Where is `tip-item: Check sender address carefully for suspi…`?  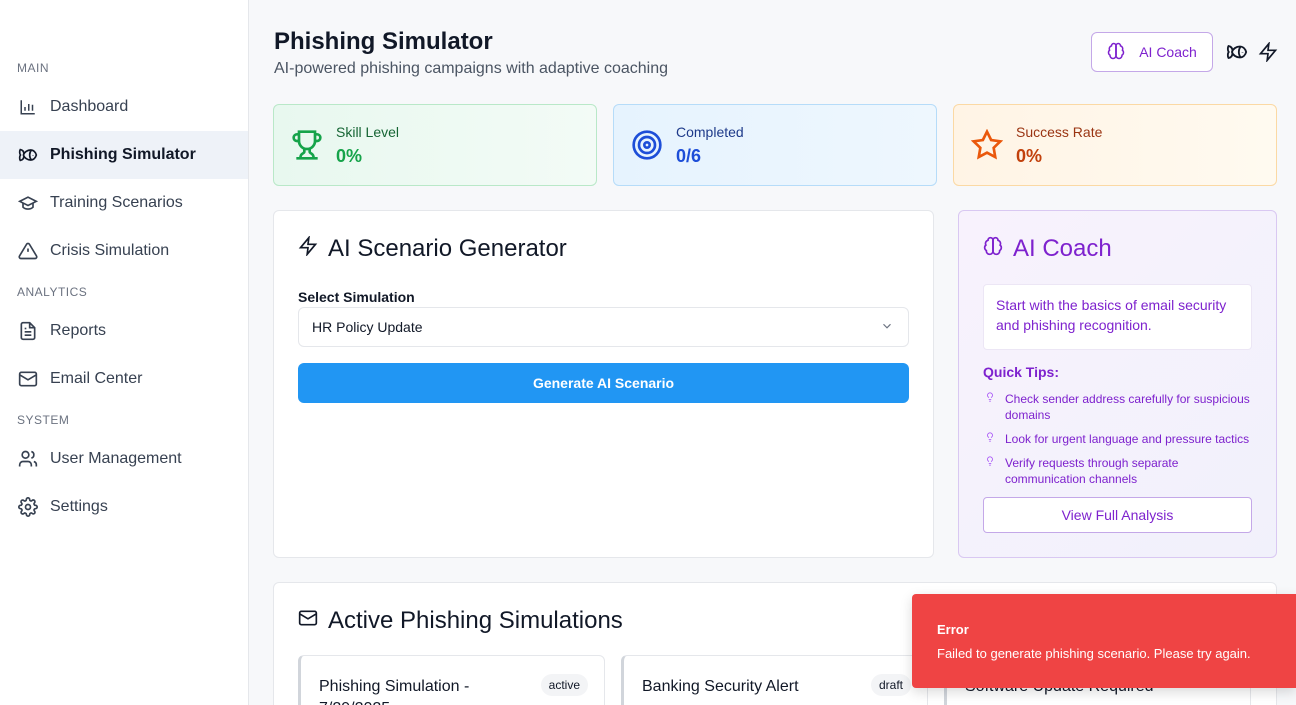
tip-item: Check sender address carefully for suspi… is located at coordinates (1120, 407).